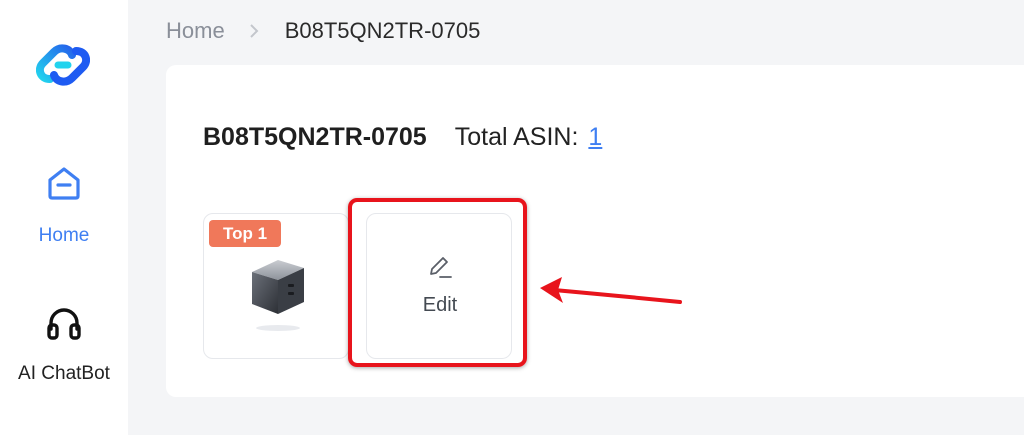 The image size is (1024, 435). Describe the element at coordinates (611, 290) in the screenshot. I see `annotation-arrow-icon` at that location.